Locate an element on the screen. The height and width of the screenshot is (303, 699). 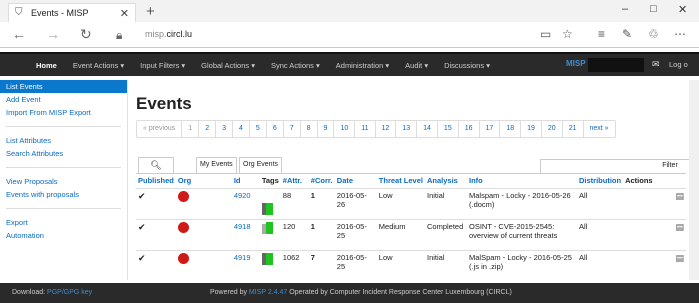
pager-page: 3 is located at coordinates (225, 129).